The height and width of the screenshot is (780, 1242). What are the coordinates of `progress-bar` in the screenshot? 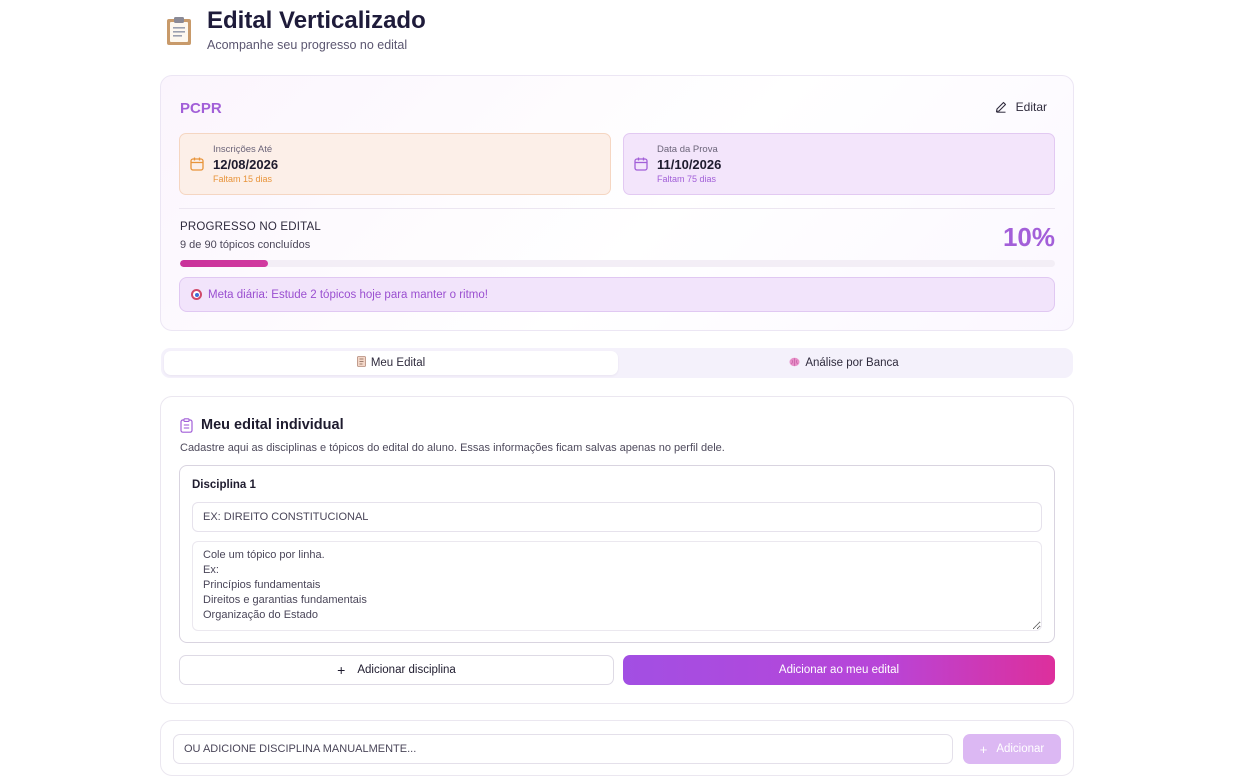 It's located at (617, 263).